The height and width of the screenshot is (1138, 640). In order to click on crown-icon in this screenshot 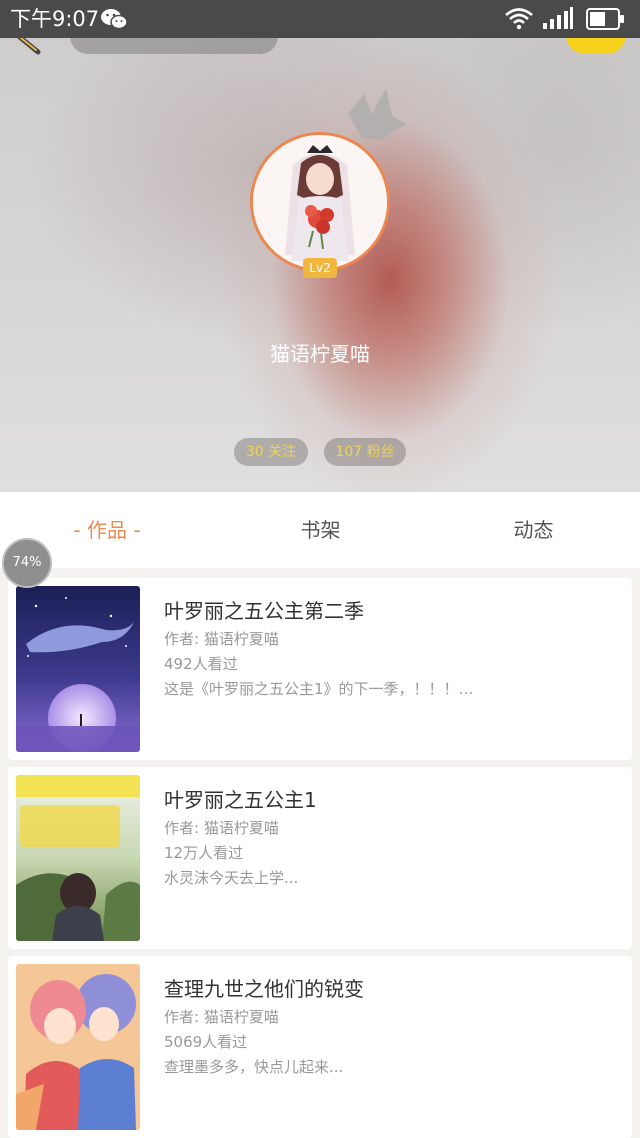, I will do `click(377, 114)`.